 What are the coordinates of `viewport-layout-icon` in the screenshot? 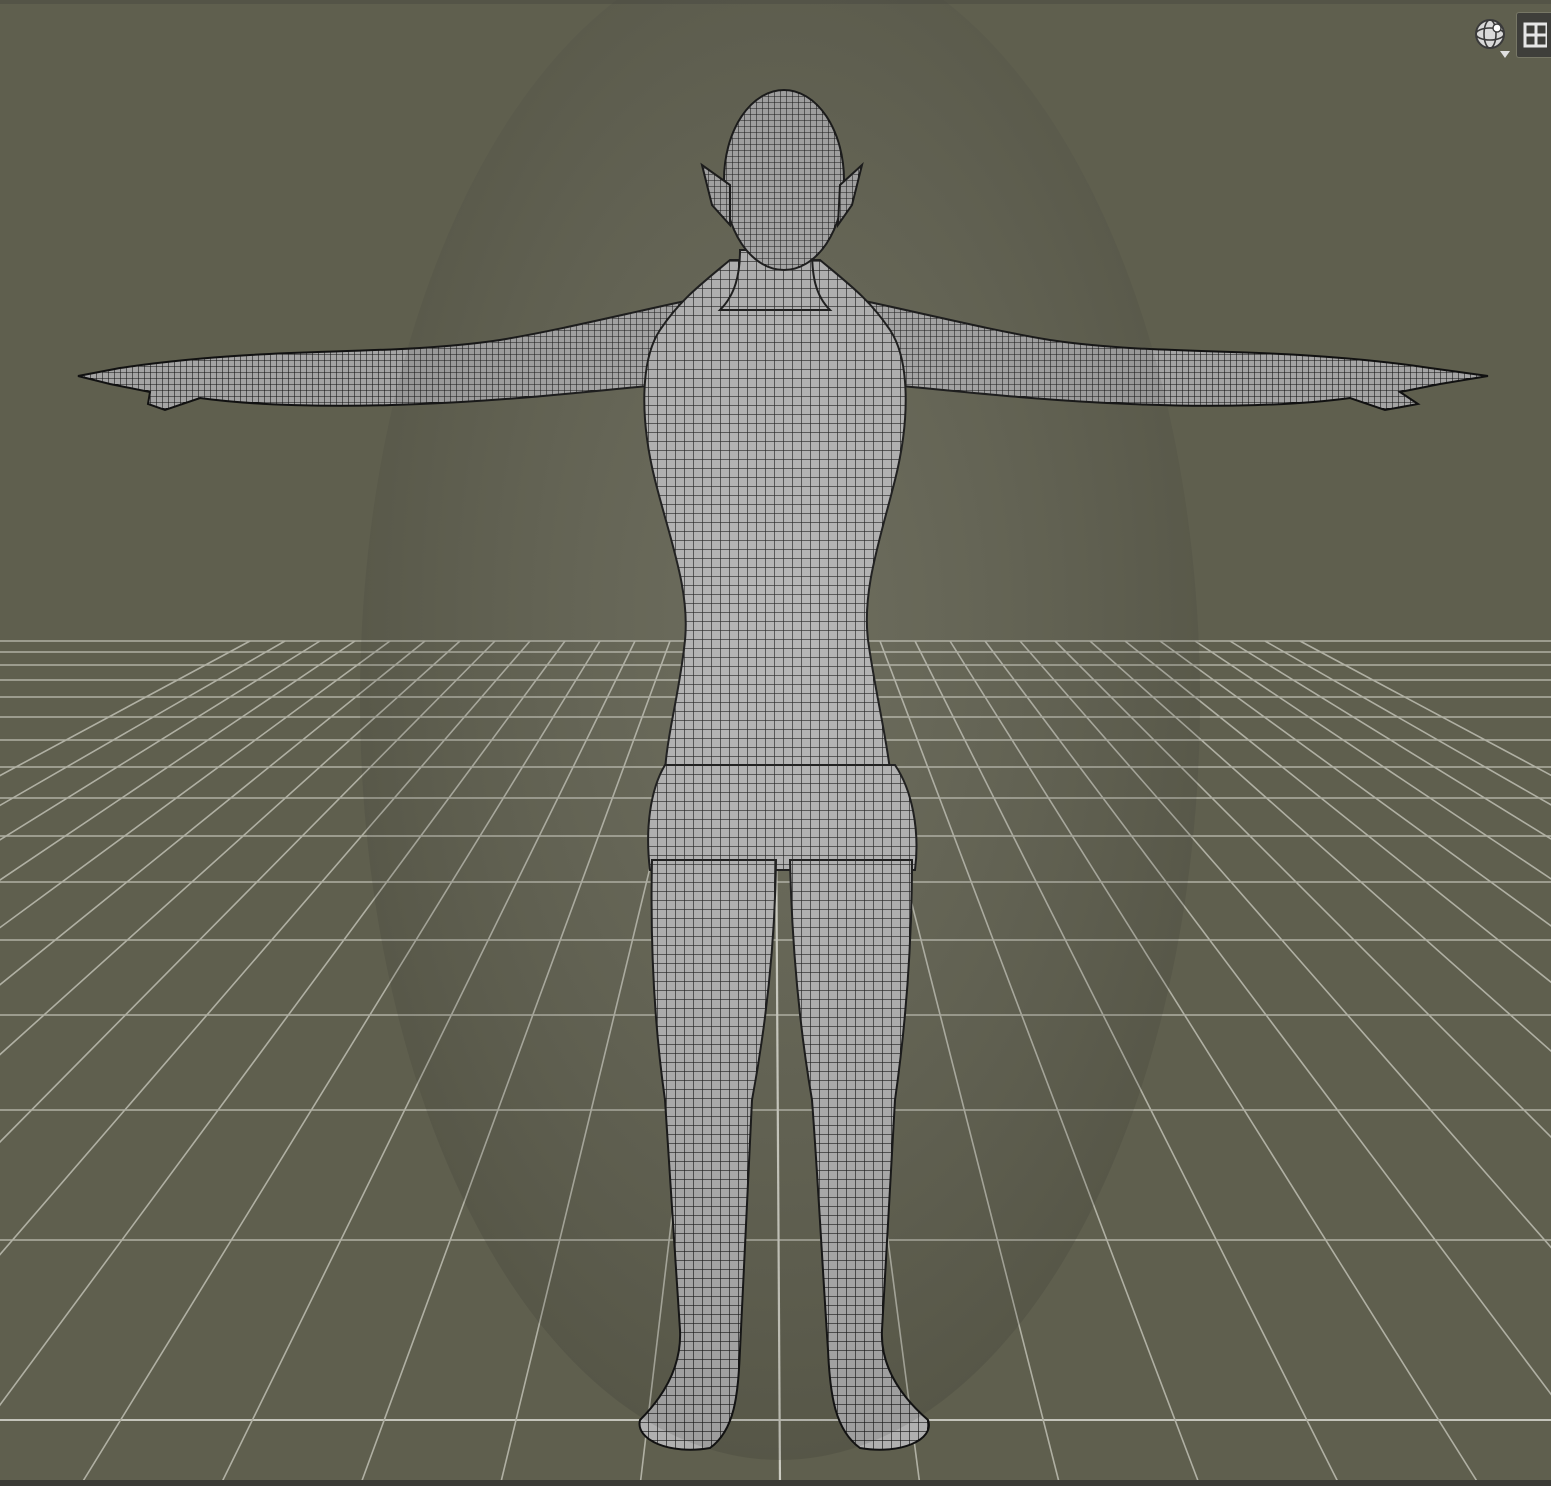 It's located at (1535, 35).